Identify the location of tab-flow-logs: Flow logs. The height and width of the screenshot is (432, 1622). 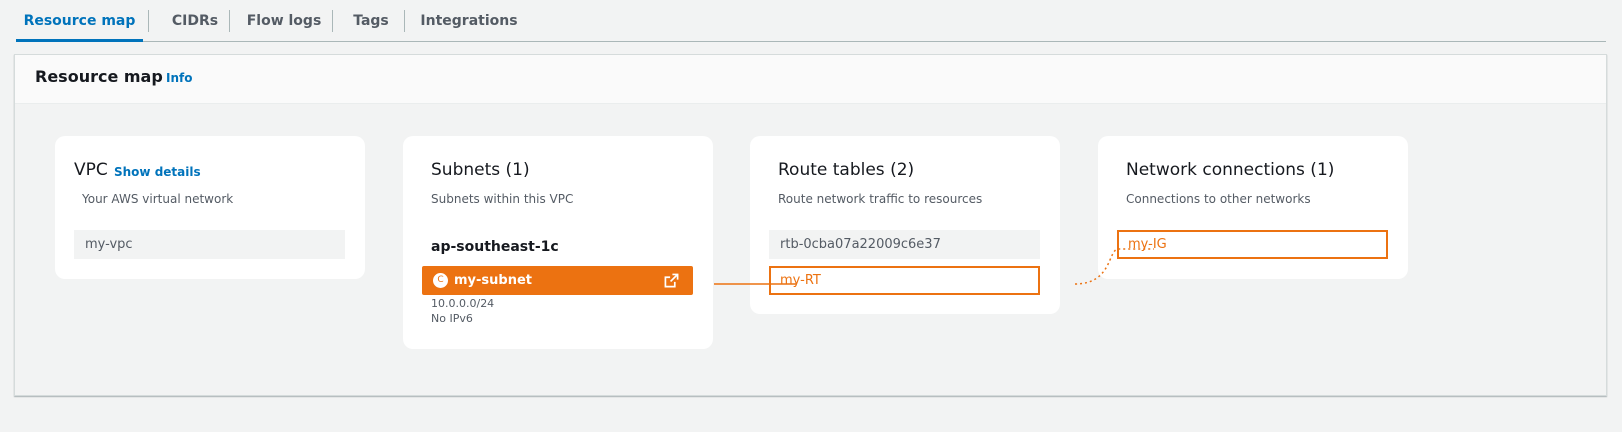
(284, 21).